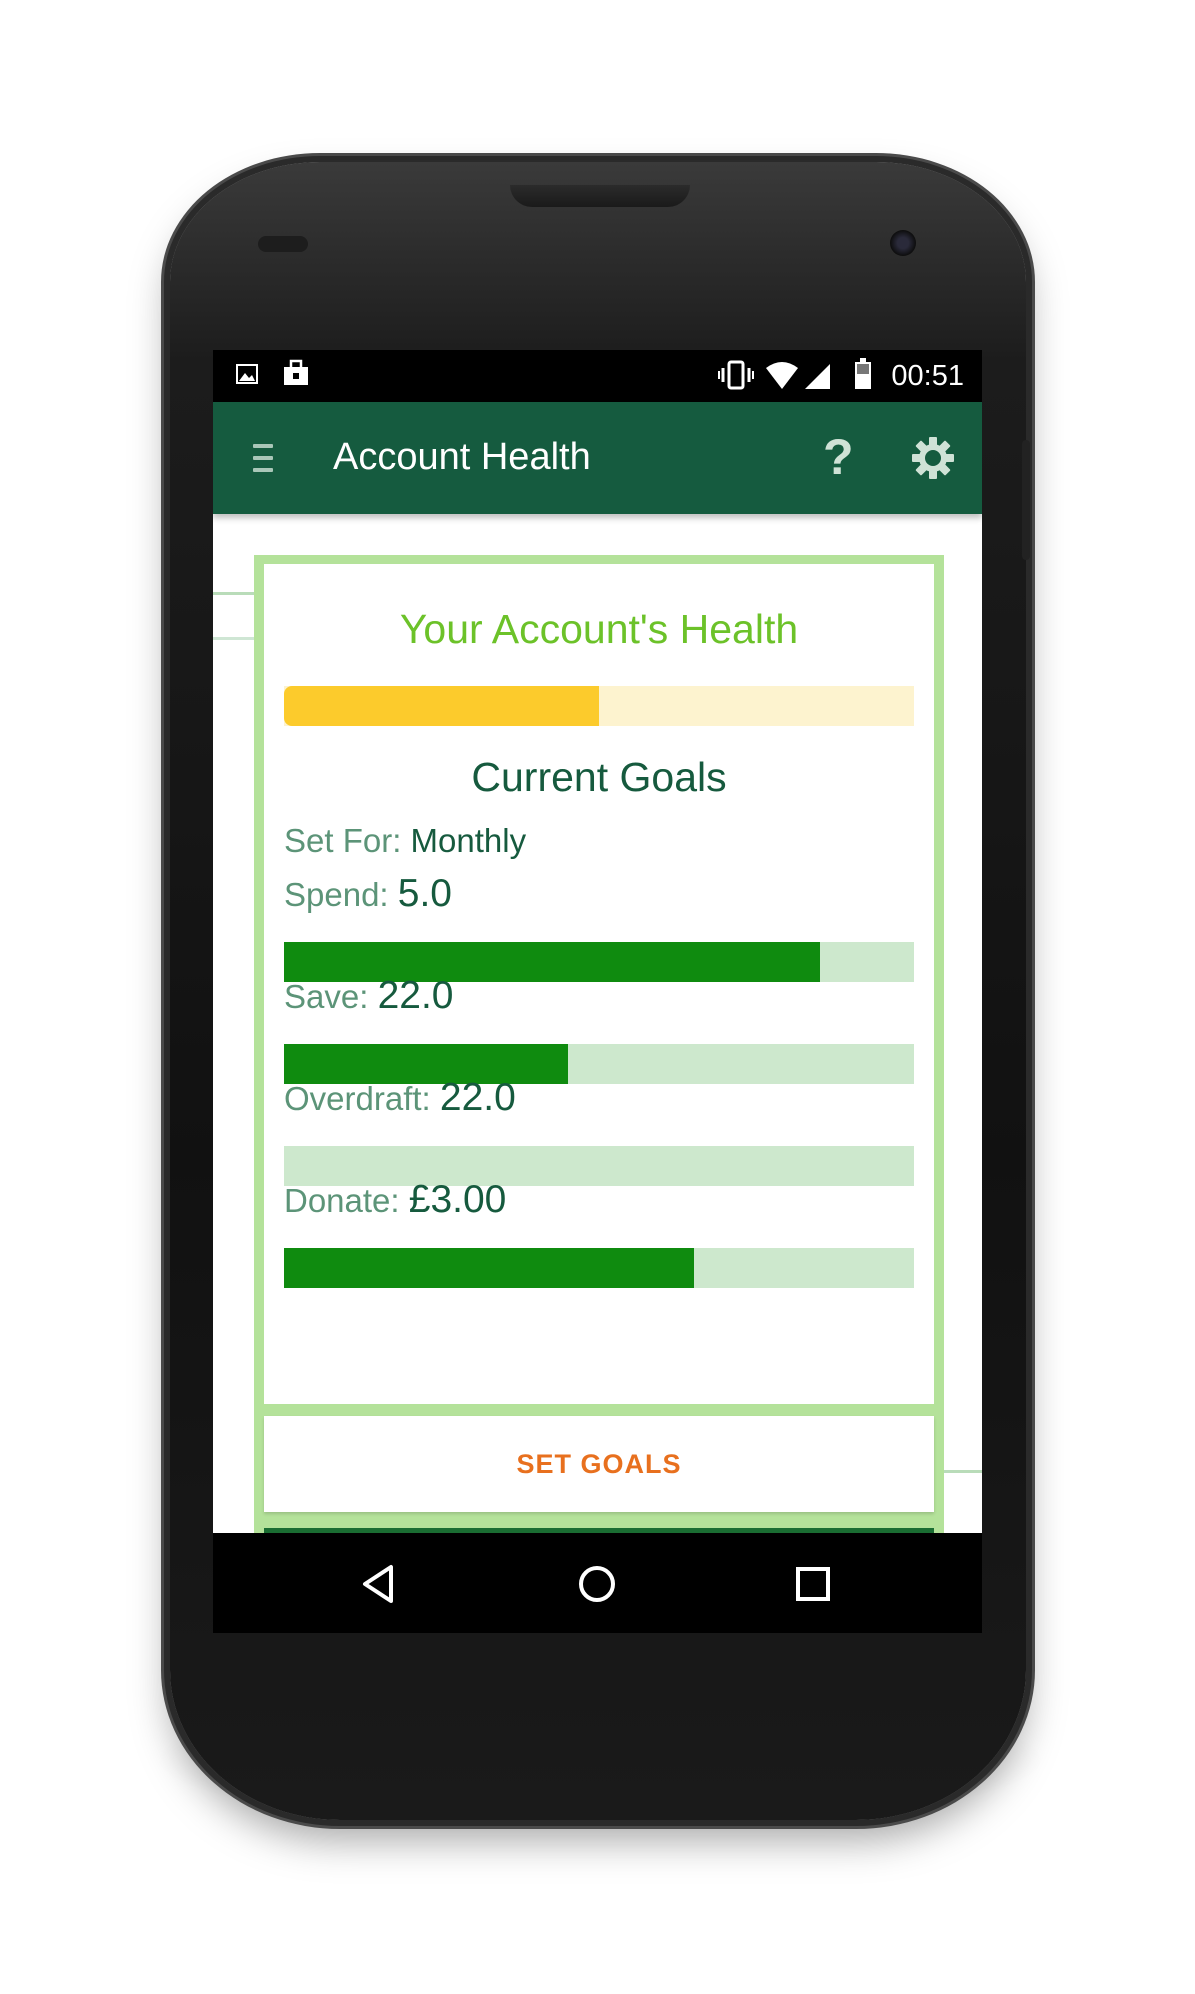  What do you see at coordinates (468, 840) in the screenshot?
I see `set-for-value: Monthly` at bounding box center [468, 840].